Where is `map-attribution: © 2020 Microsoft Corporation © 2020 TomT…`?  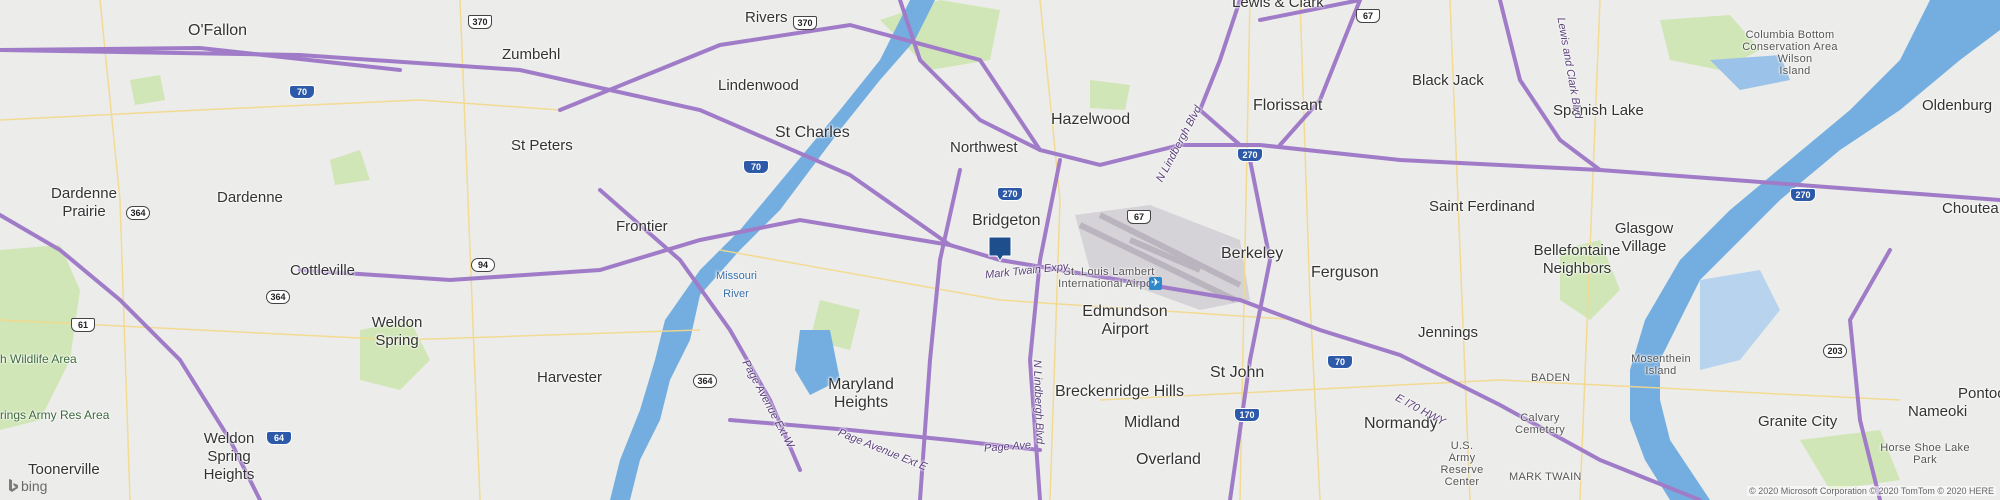 map-attribution: © 2020 Microsoft Corporation © 2020 TomT… is located at coordinates (1871, 491).